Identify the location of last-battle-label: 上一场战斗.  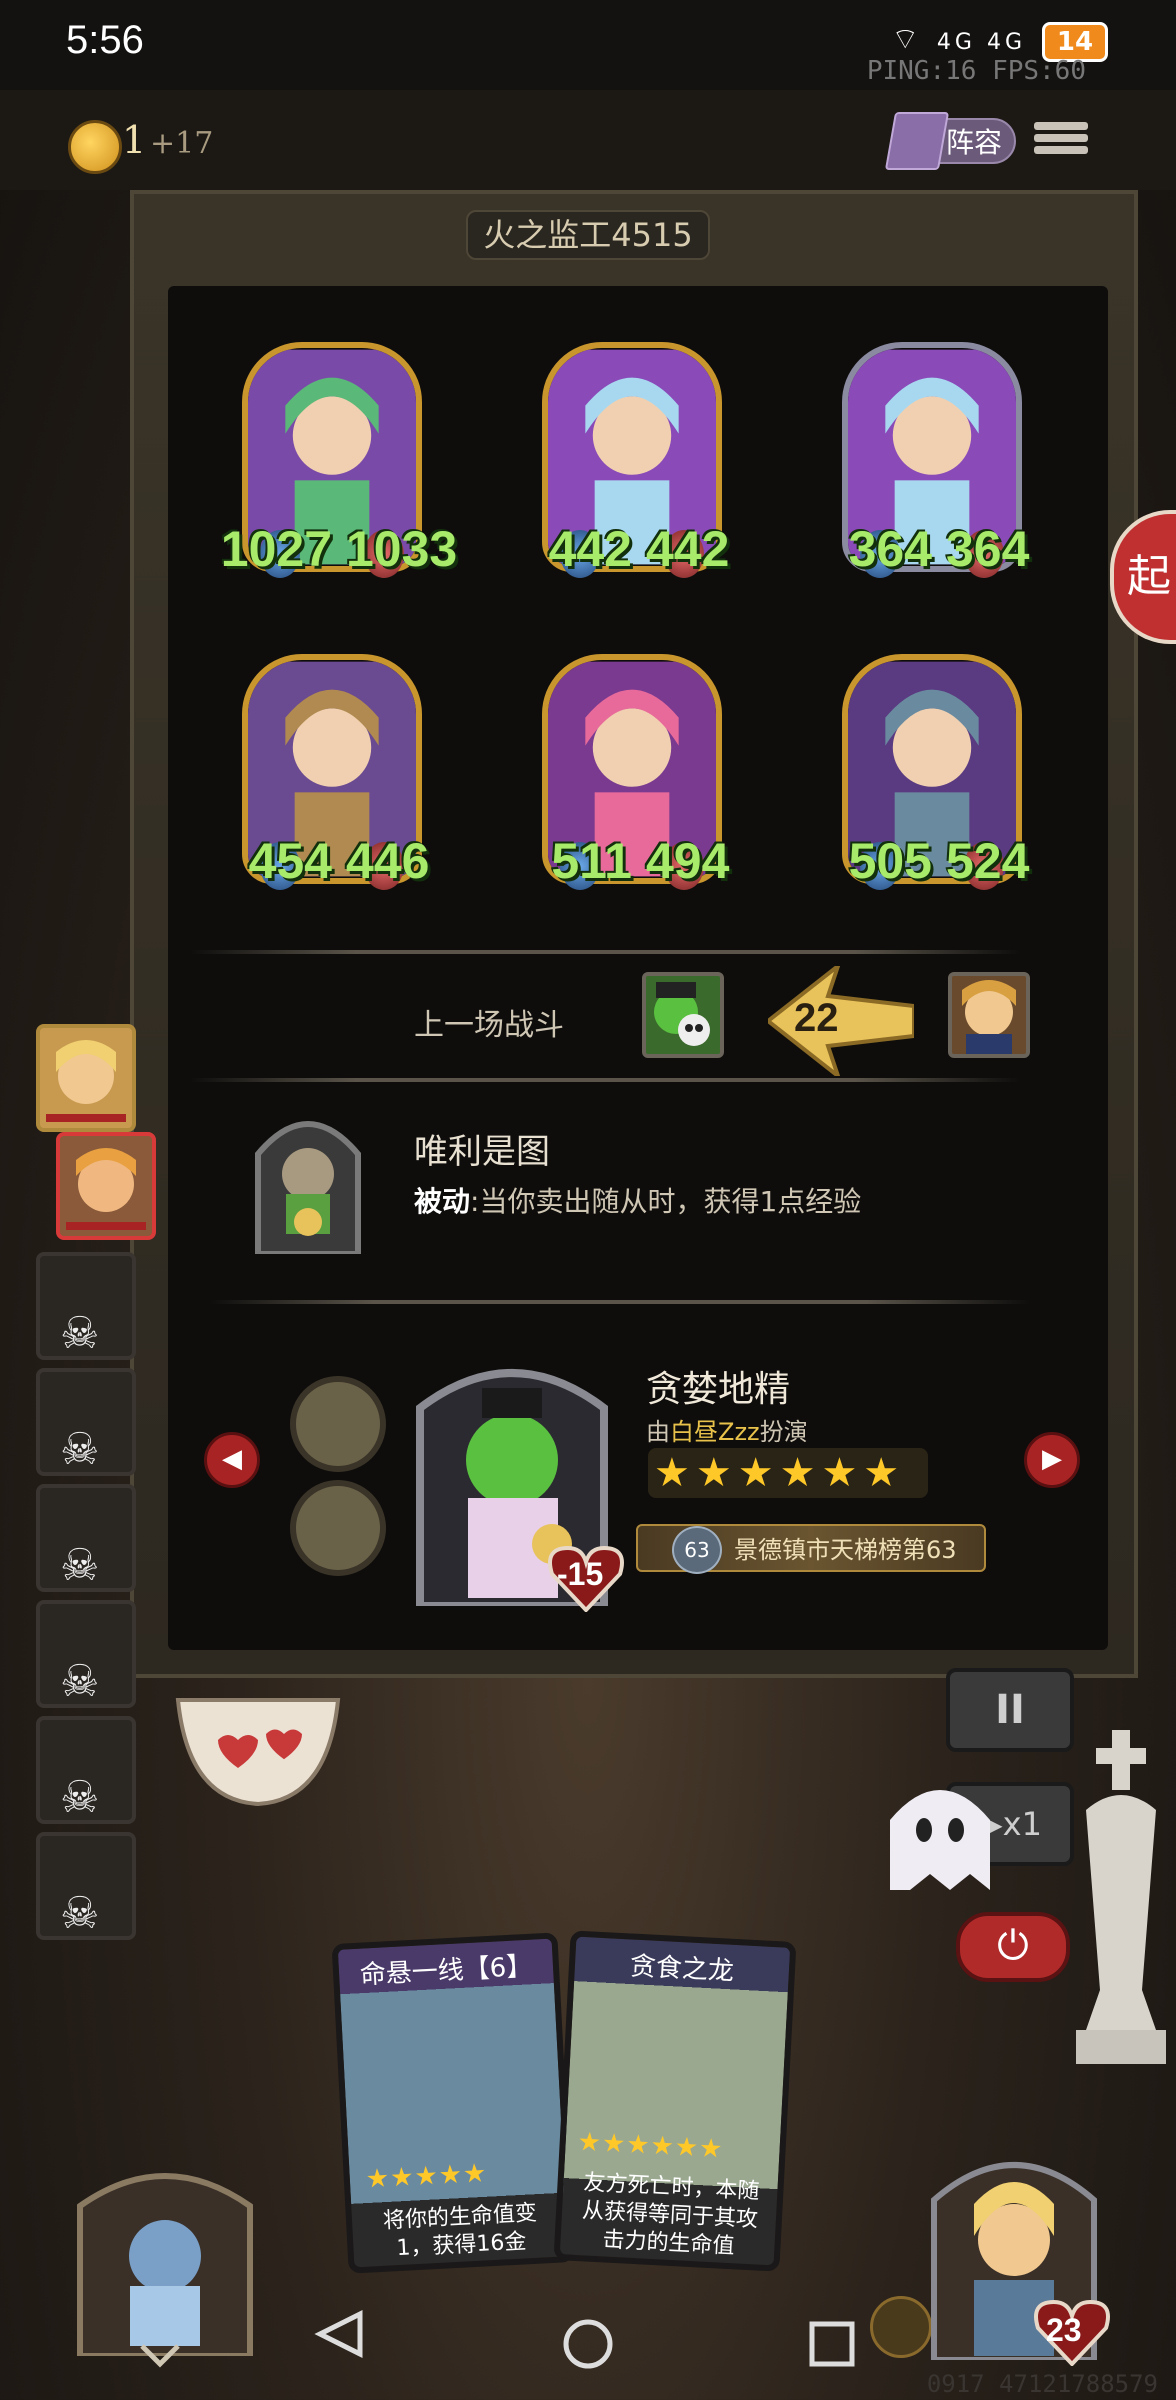
(489, 1025).